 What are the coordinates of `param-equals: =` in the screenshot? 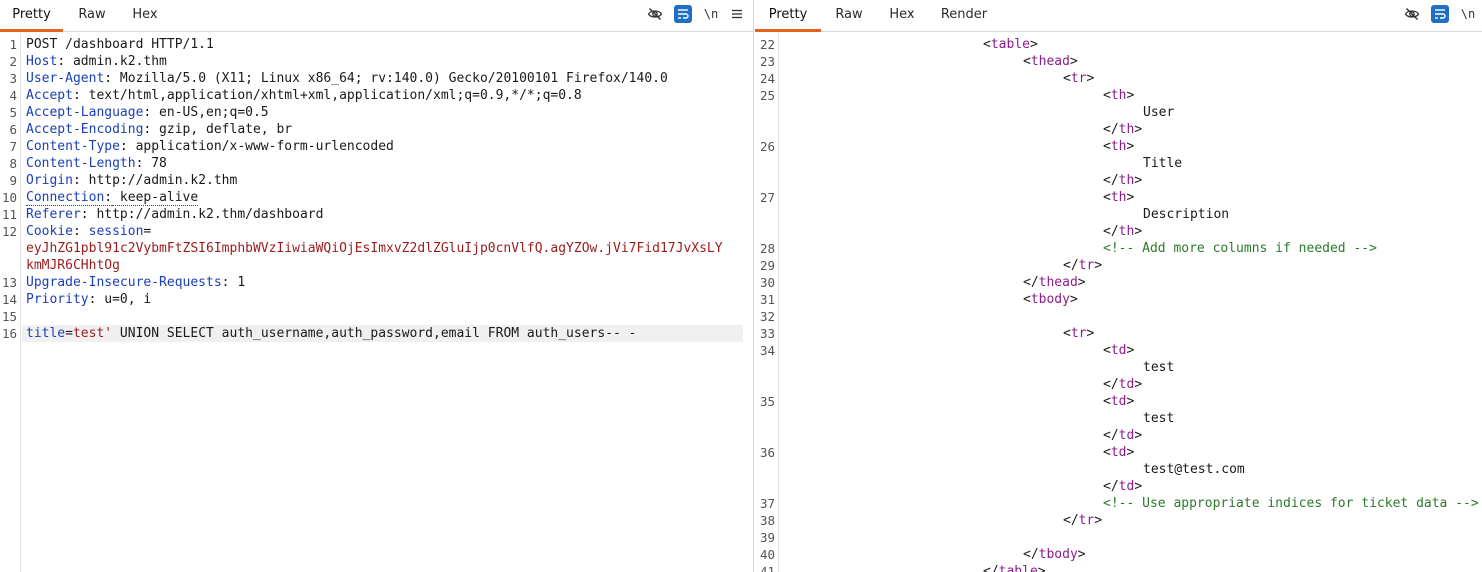 It's located at (69, 333).